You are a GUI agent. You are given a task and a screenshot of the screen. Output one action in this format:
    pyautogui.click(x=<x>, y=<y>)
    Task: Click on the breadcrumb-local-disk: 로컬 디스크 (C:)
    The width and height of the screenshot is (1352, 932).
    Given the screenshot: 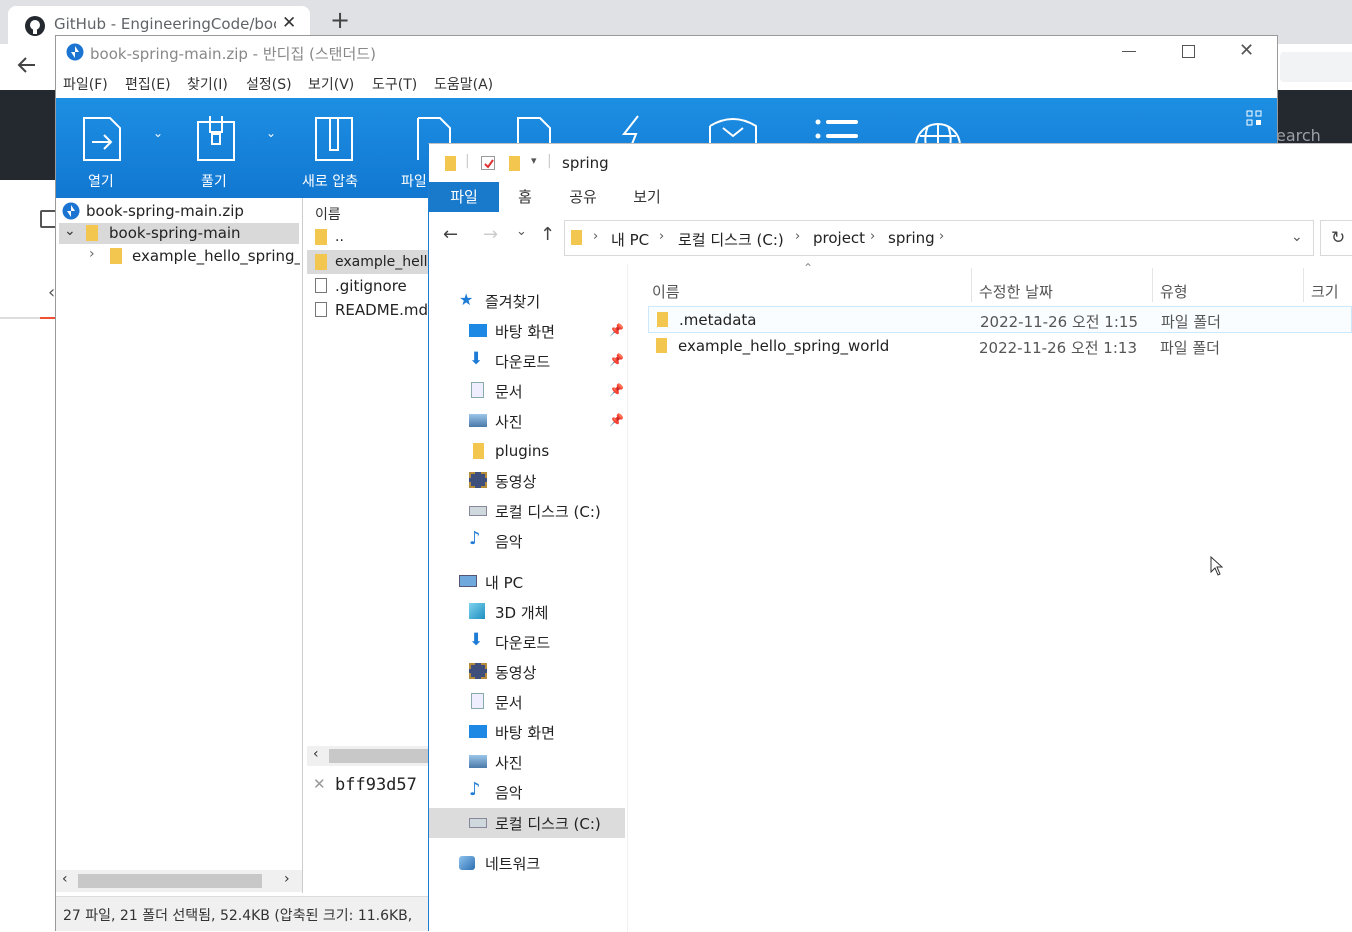 What is the action you would take?
    pyautogui.click(x=731, y=239)
    